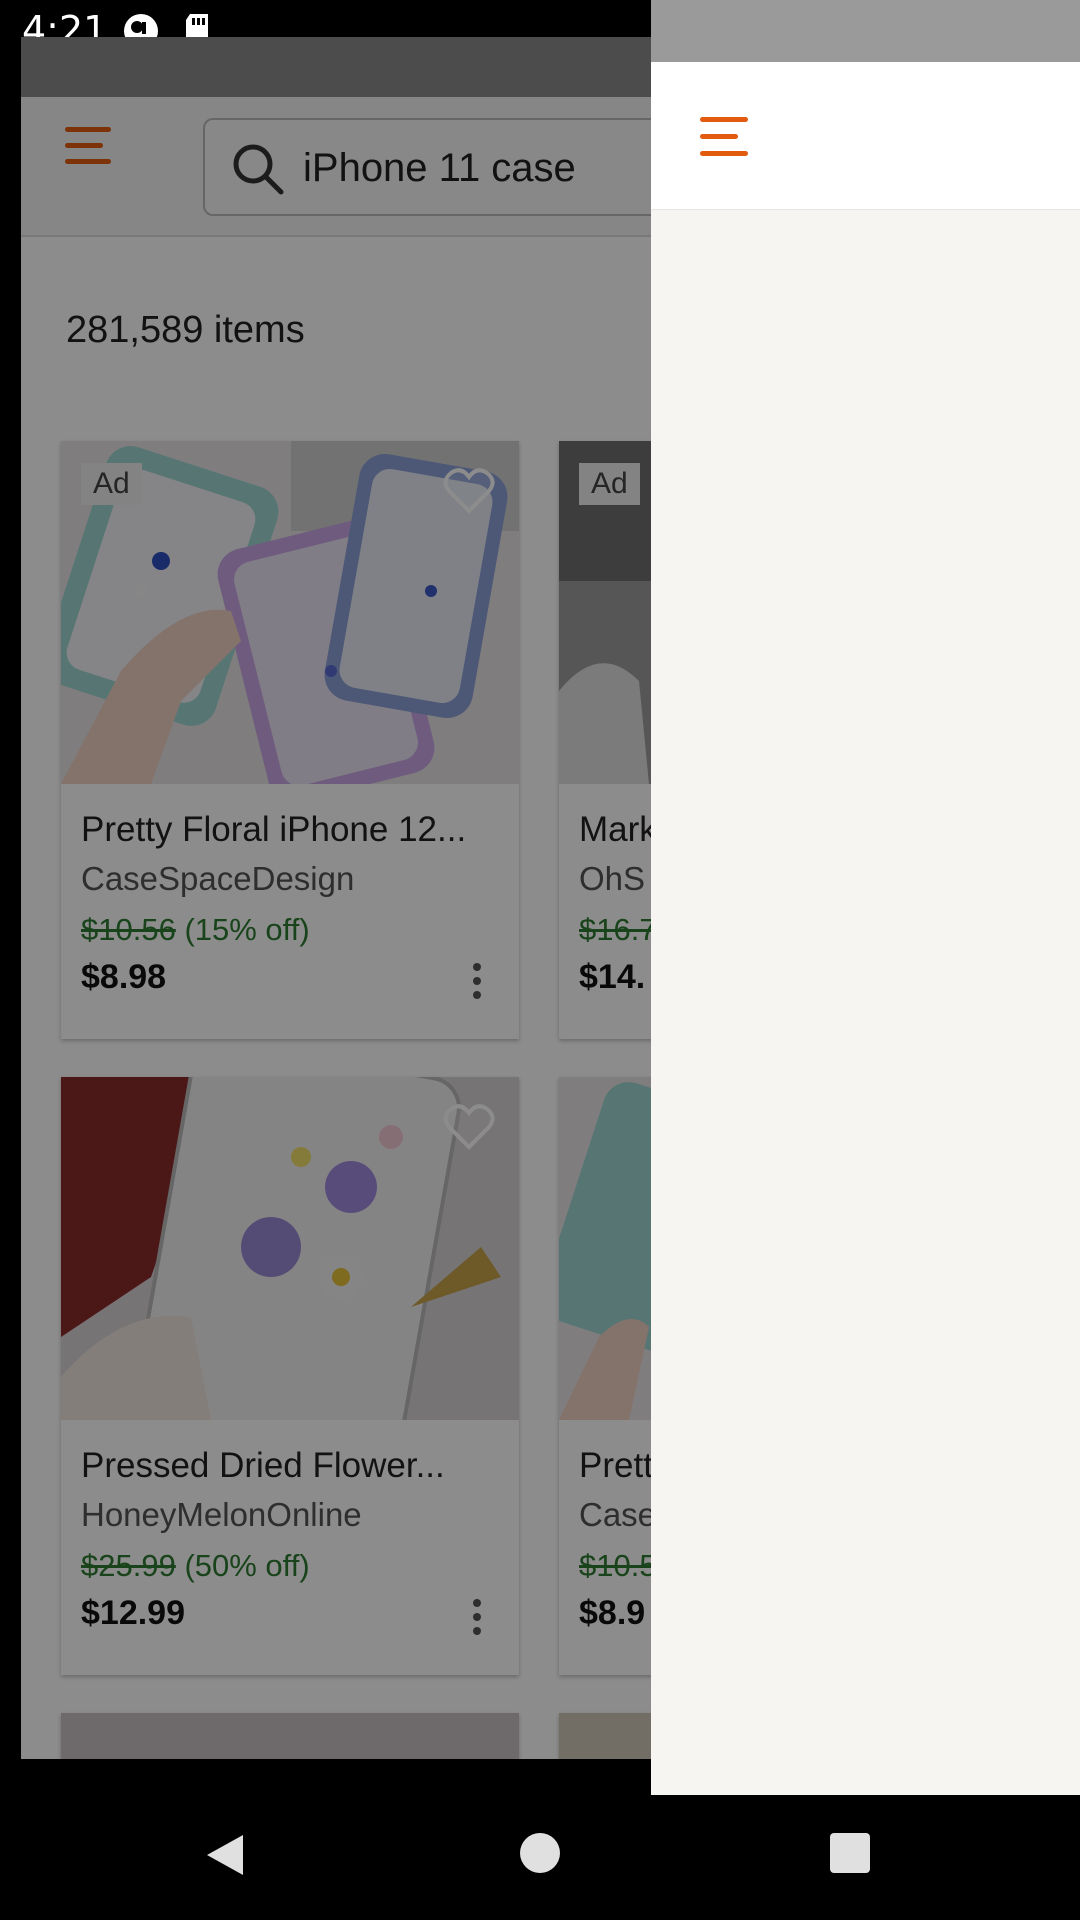  What do you see at coordinates (865, 31) in the screenshot?
I see `drawer-status-strip` at bounding box center [865, 31].